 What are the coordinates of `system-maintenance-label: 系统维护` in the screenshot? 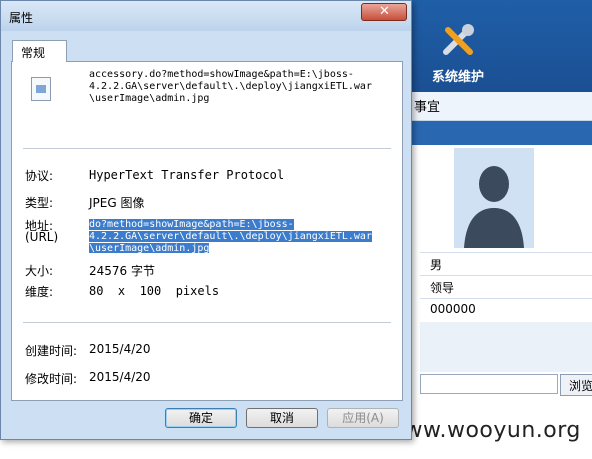 It's located at (458, 75).